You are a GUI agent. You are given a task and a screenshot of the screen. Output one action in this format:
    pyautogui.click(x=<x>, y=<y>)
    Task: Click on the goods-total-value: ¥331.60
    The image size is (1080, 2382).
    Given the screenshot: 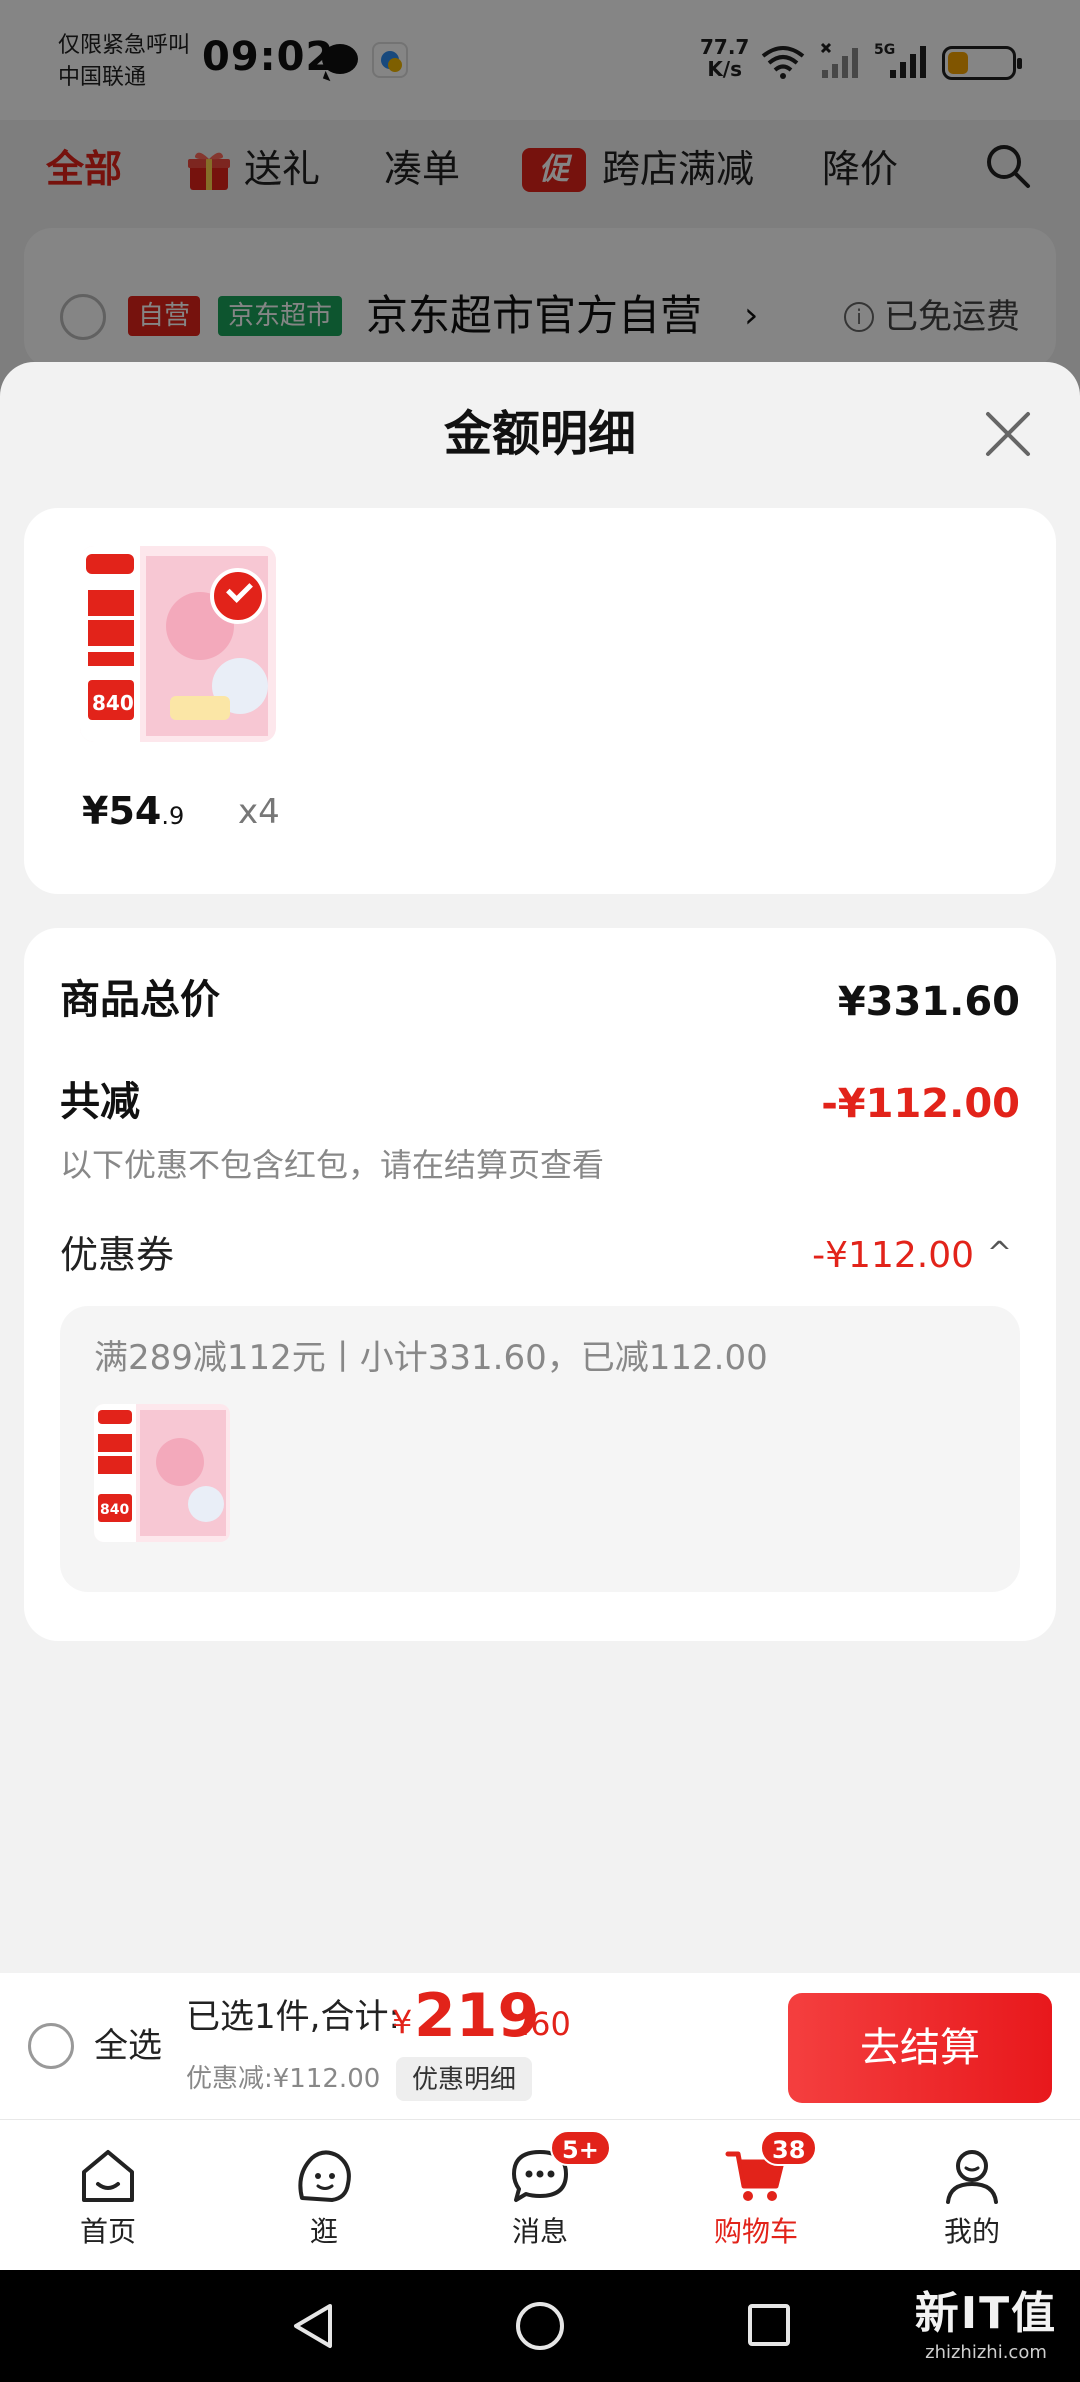 What is the action you would take?
    pyautogui.click(x=928, y=1002)
    